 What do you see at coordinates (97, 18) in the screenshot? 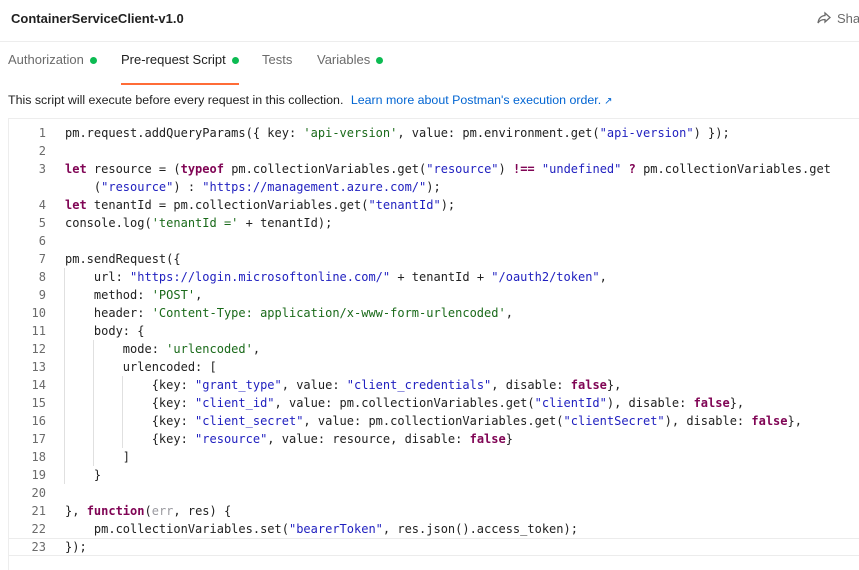
I see `collection-title: ContainerServiceClient-v1.0` at bounding box center [97, 18].